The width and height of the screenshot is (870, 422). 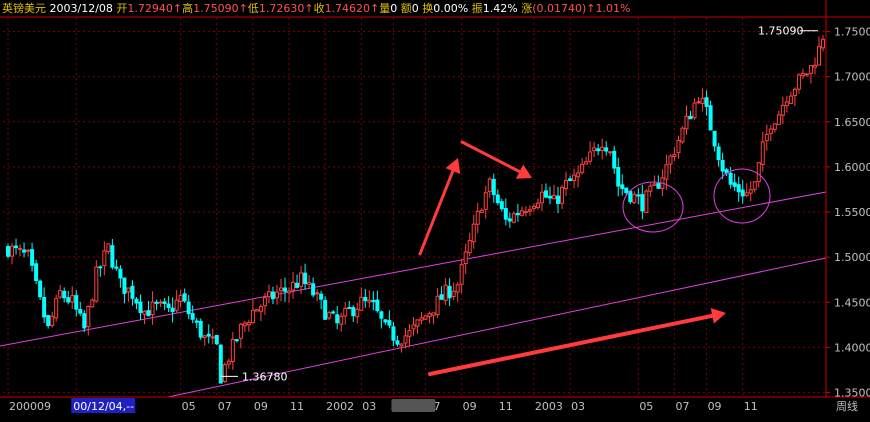 What do you see at coordinates (24, 8) in the screenshot?
I see `info-symbol: 英镑美元` at bounding box center [24, 8].